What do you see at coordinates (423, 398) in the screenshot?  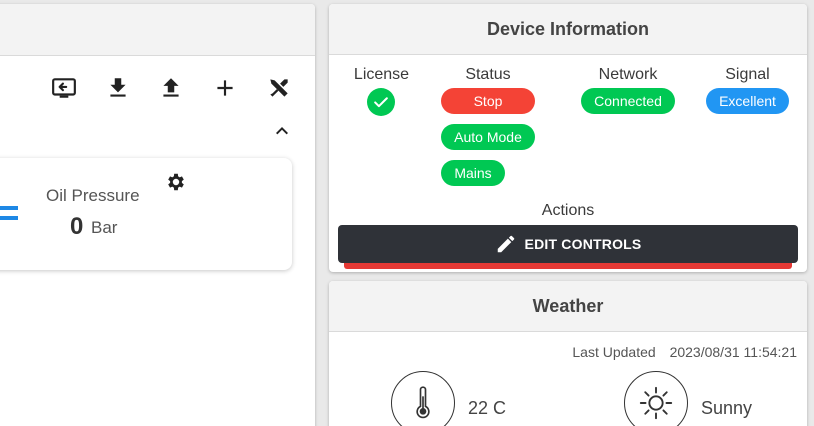 I see `thermometer-icon` at bounding box center [423, 398].